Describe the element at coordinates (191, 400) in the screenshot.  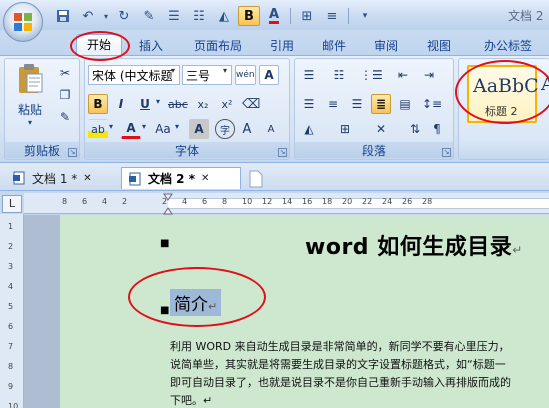
I see `body-line-4: 下吧。↵` at that location.